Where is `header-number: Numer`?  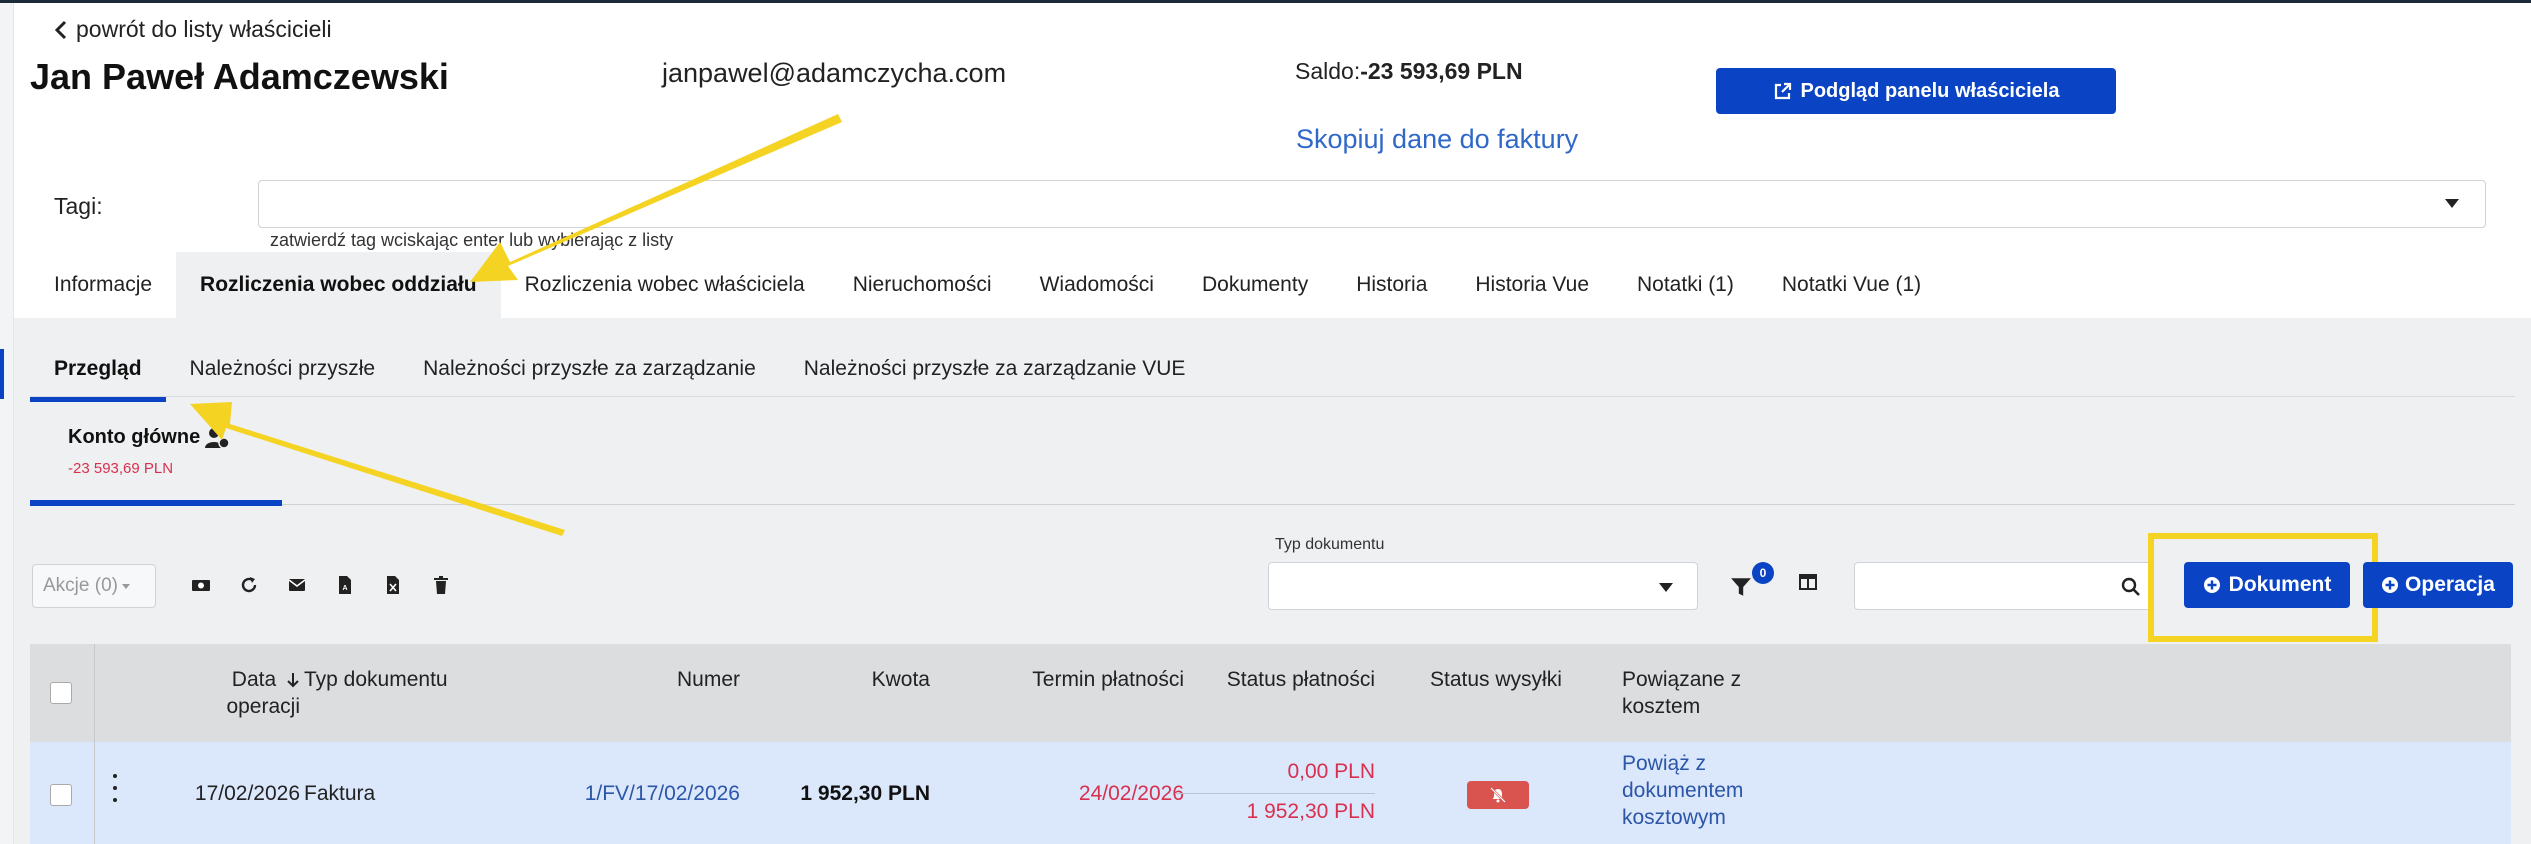 header-number: Numer is located at coordinates (708, 679).